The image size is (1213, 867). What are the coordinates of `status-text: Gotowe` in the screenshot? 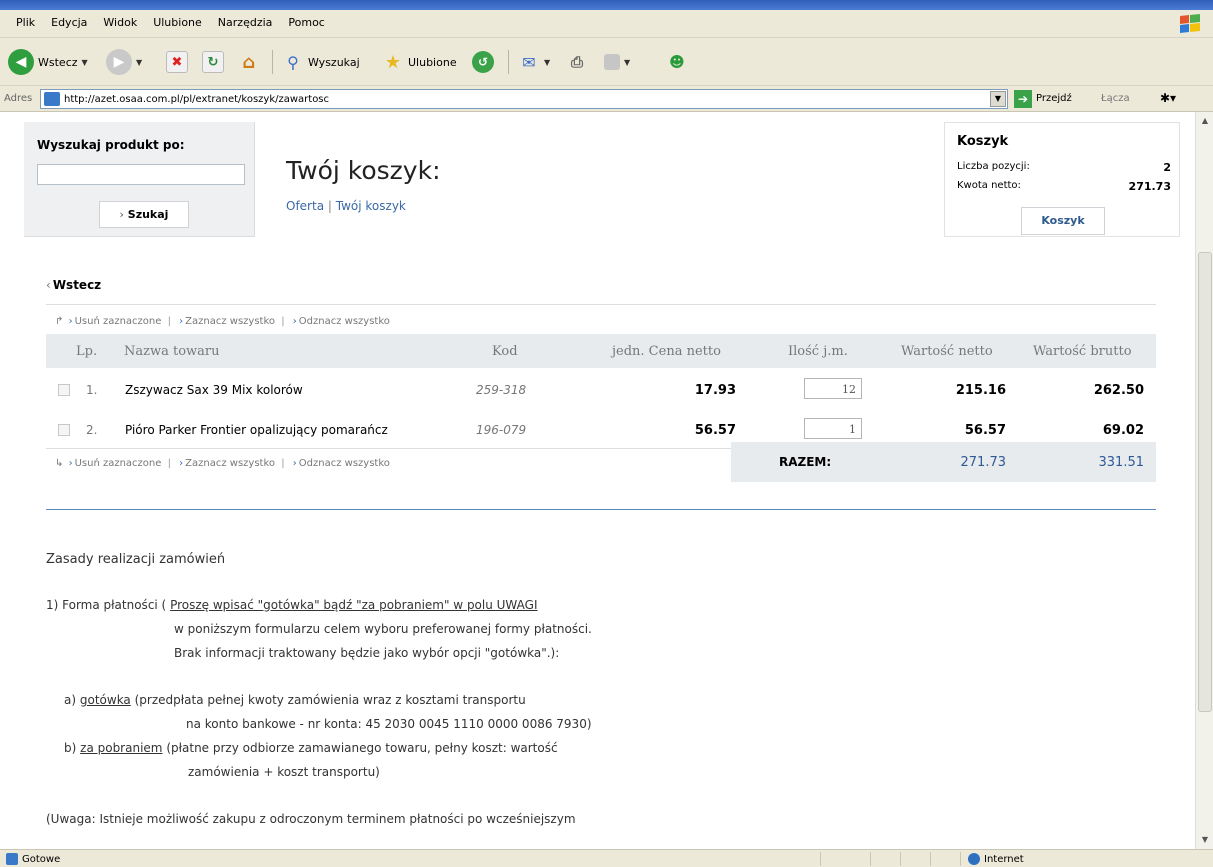 It's located at (41, 859).